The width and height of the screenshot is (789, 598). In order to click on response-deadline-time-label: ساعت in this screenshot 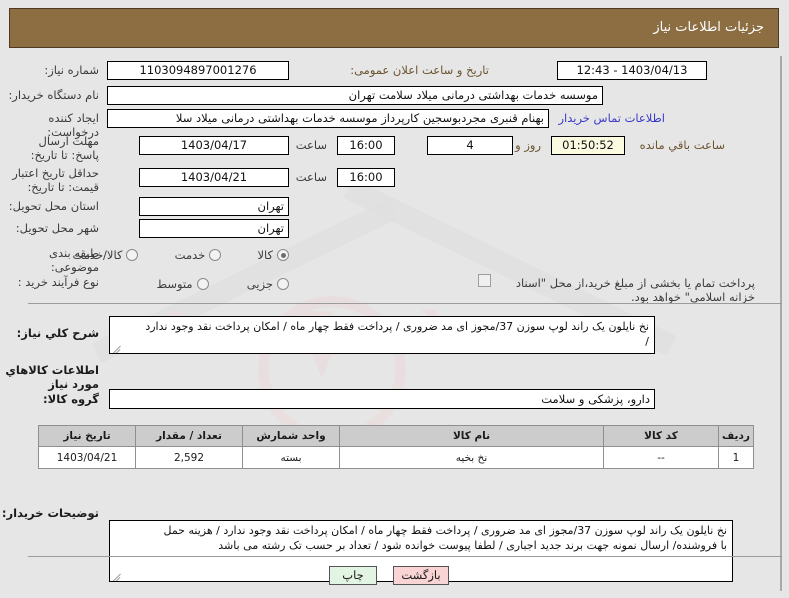, I will do `click(311, 145)`.